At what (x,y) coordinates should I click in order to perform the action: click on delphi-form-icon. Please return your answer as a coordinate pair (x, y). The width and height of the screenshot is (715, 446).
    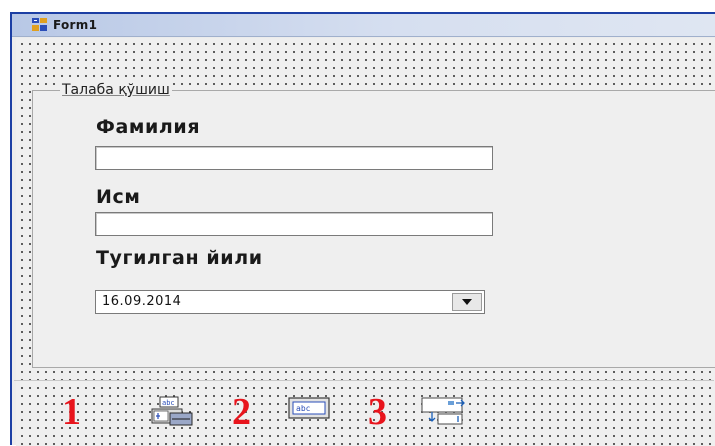
    Looking at the image, I should click on (39, 24).